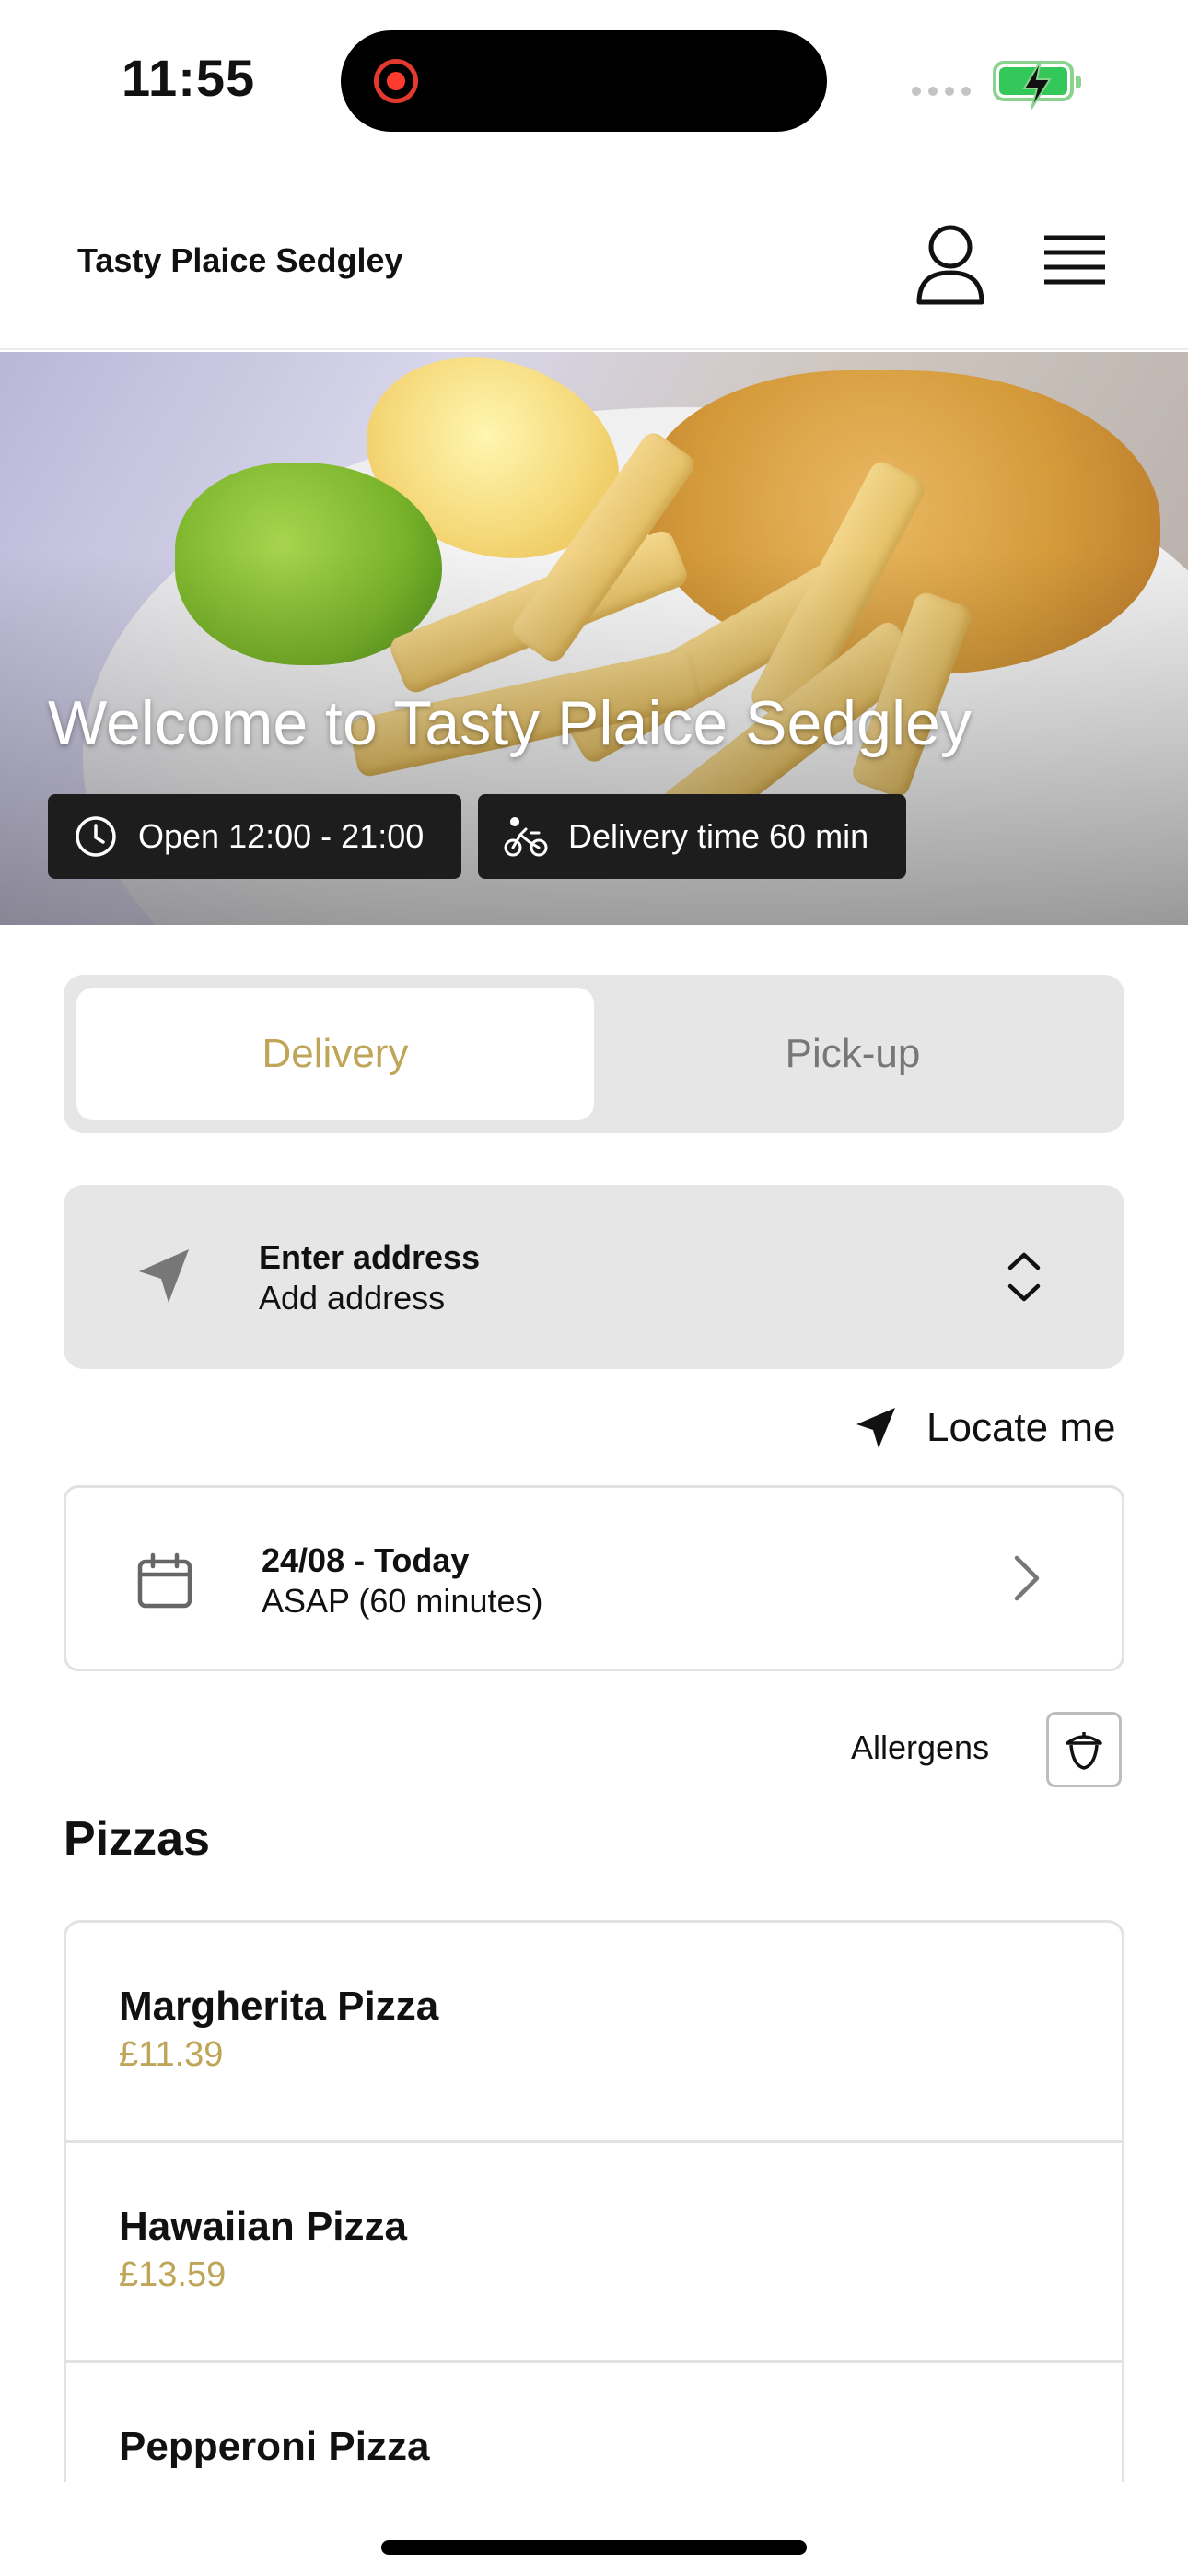 This screenshot has height=2576, width=1188. I want to click on pickup-tab: Pick-up, so click(853, 1054).